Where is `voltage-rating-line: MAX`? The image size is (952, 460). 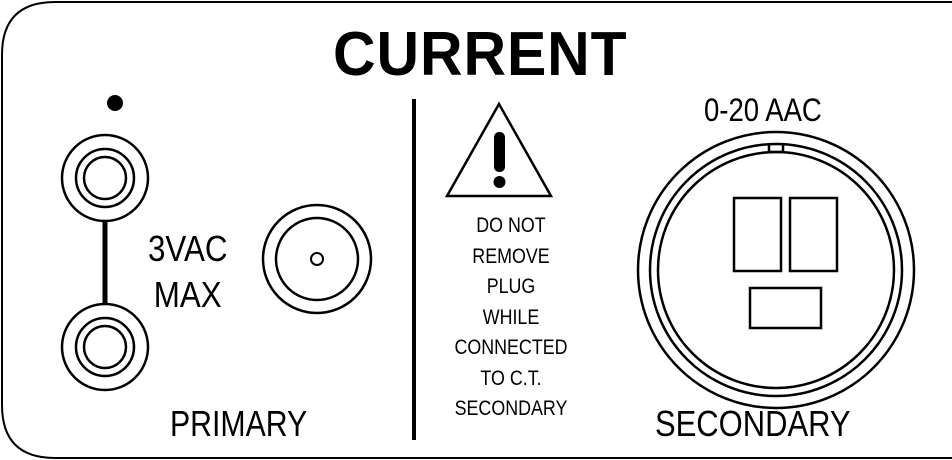
voltage-rating-line: MAX is located at coordinates (187, 294).